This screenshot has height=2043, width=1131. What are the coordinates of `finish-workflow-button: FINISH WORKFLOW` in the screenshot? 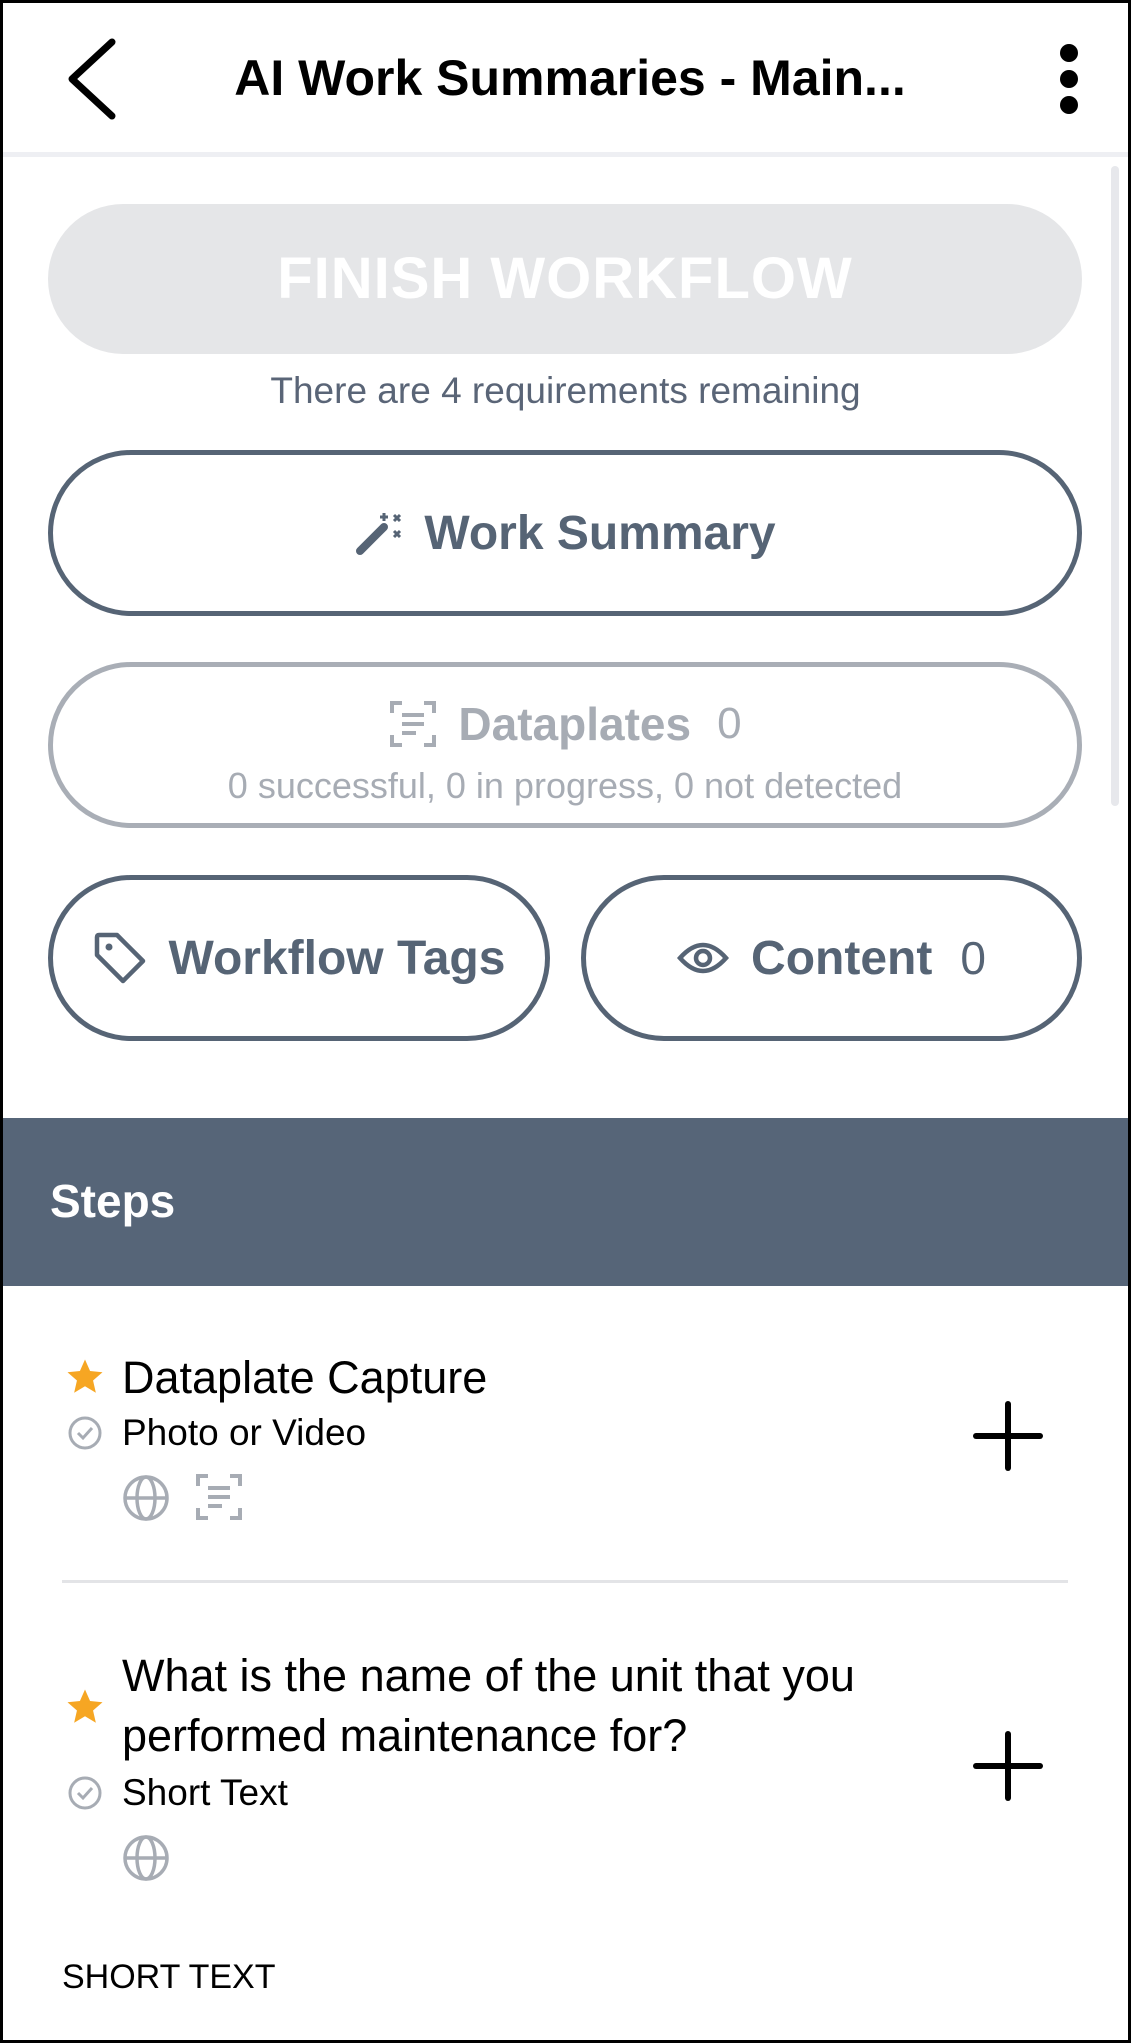 It's located at (565, 279).